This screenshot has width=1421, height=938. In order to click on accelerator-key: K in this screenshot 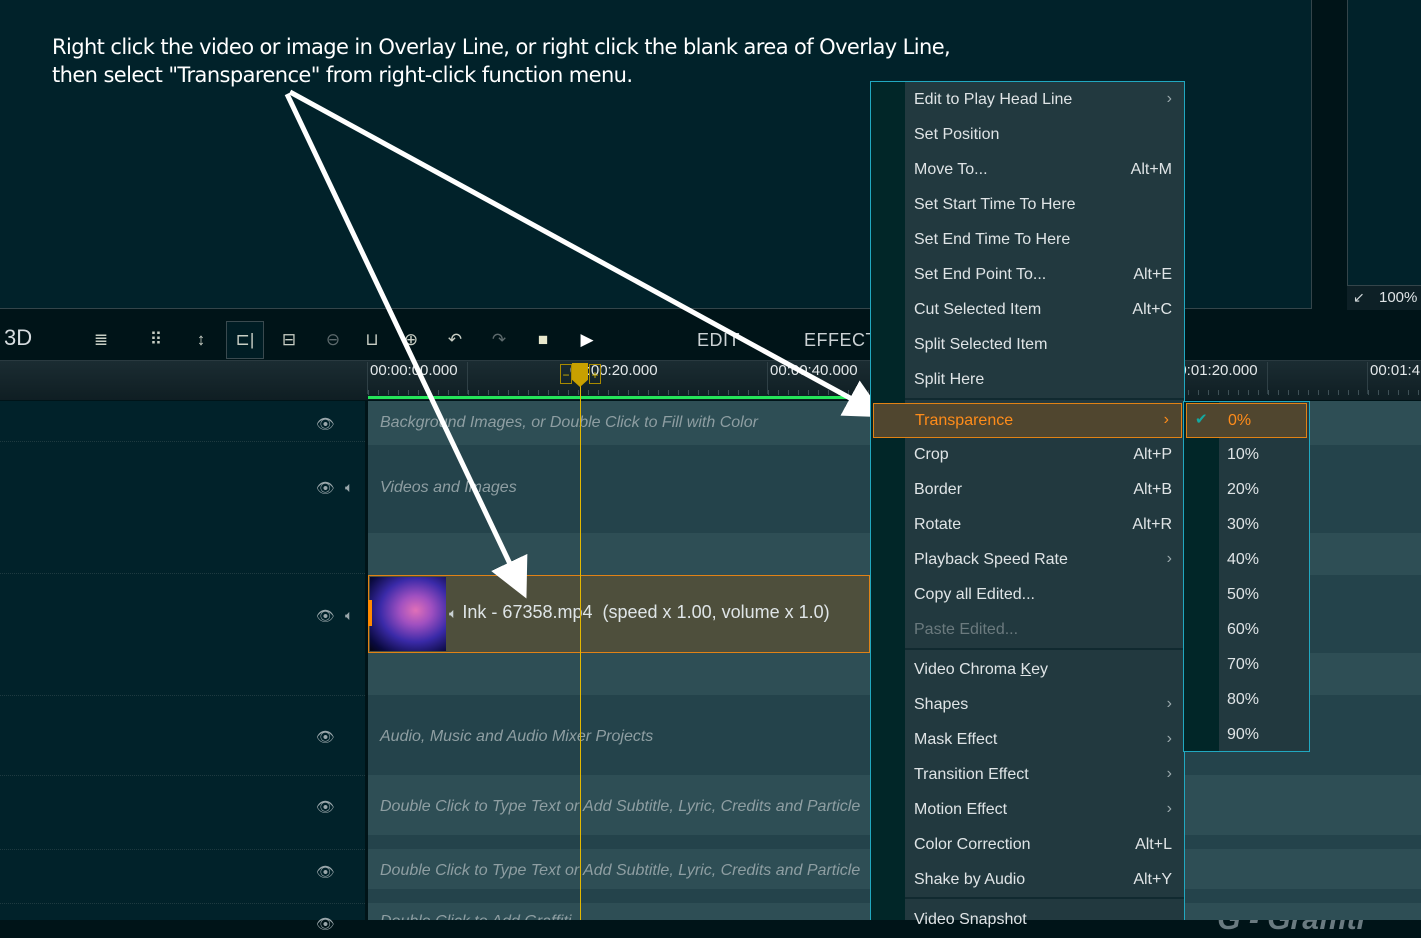, I will do `click(1026, 669)`.